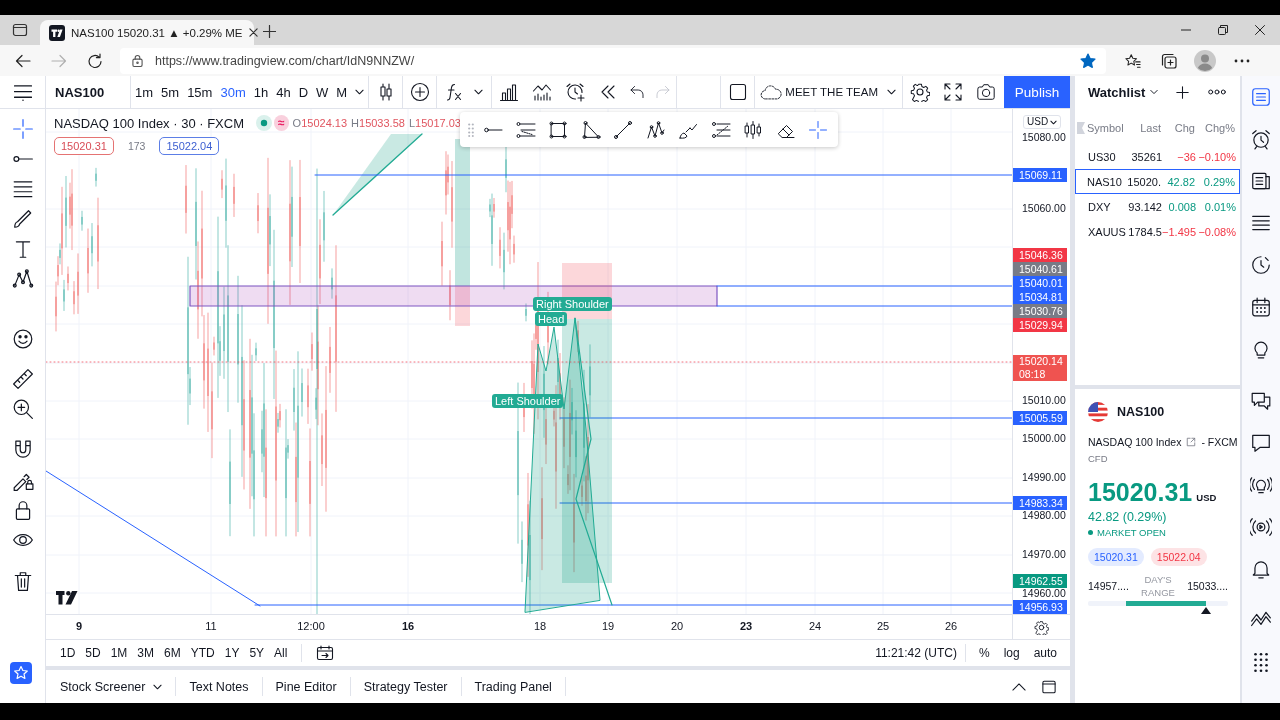  I want to click on calendar-arrow-icon, so click(325, 653).